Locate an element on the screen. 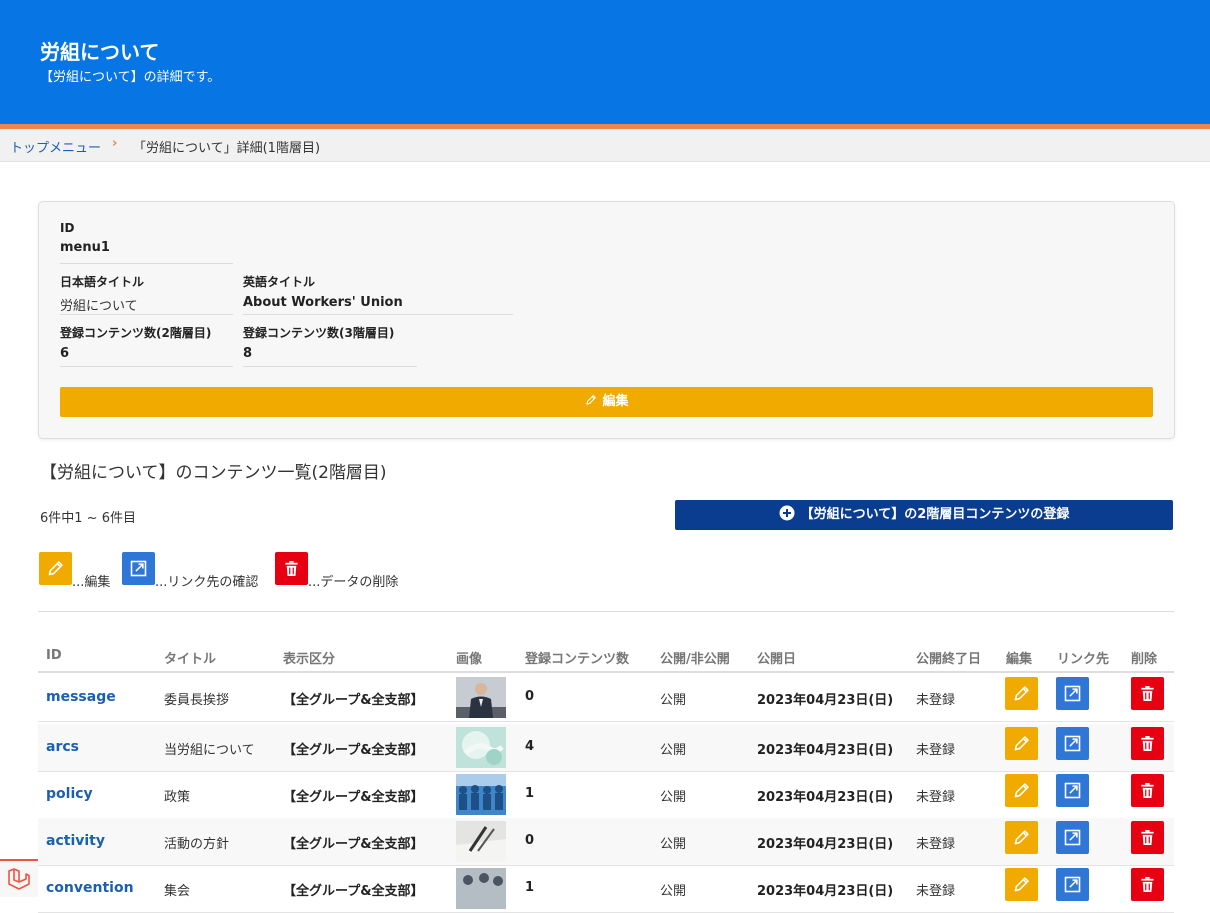 Image resolution: width=1210 pixels, height=913 pixels. breadcrumb-current: 「労組について」詳細(1階層目) is located at coordinates (227, 148).